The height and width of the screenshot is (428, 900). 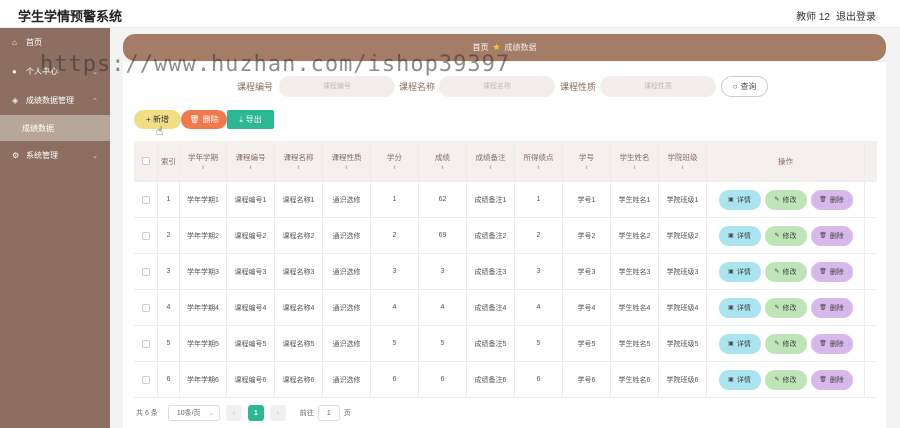 What do you see at coordinates (587, 379) in the screenshot?
I see `table-cell: 学号6` at bounding box center [587, 379].